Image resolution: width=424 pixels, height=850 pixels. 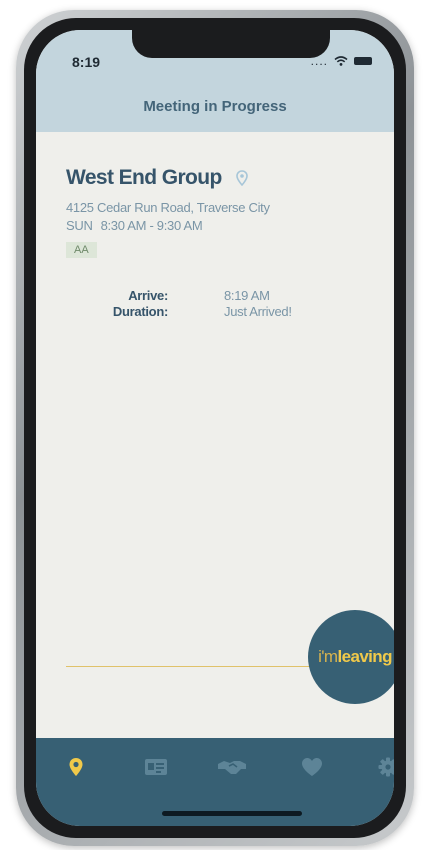 I want to click on meeting-address: 4125 Cedar Run Road, Traverse City, so click(x=168, y=207).